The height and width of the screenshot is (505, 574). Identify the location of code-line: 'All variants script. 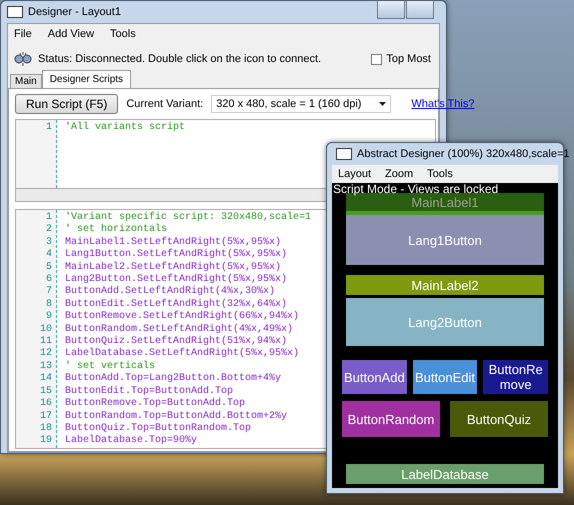
(125, 128).